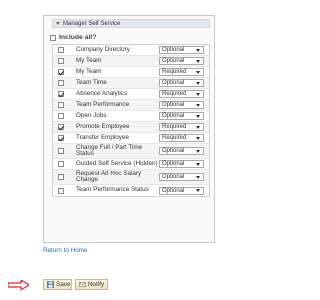 Image resolution: width=320 pixels, height=300 pixels. I want to click on include-all-label: Include all?, so click(78, 37).